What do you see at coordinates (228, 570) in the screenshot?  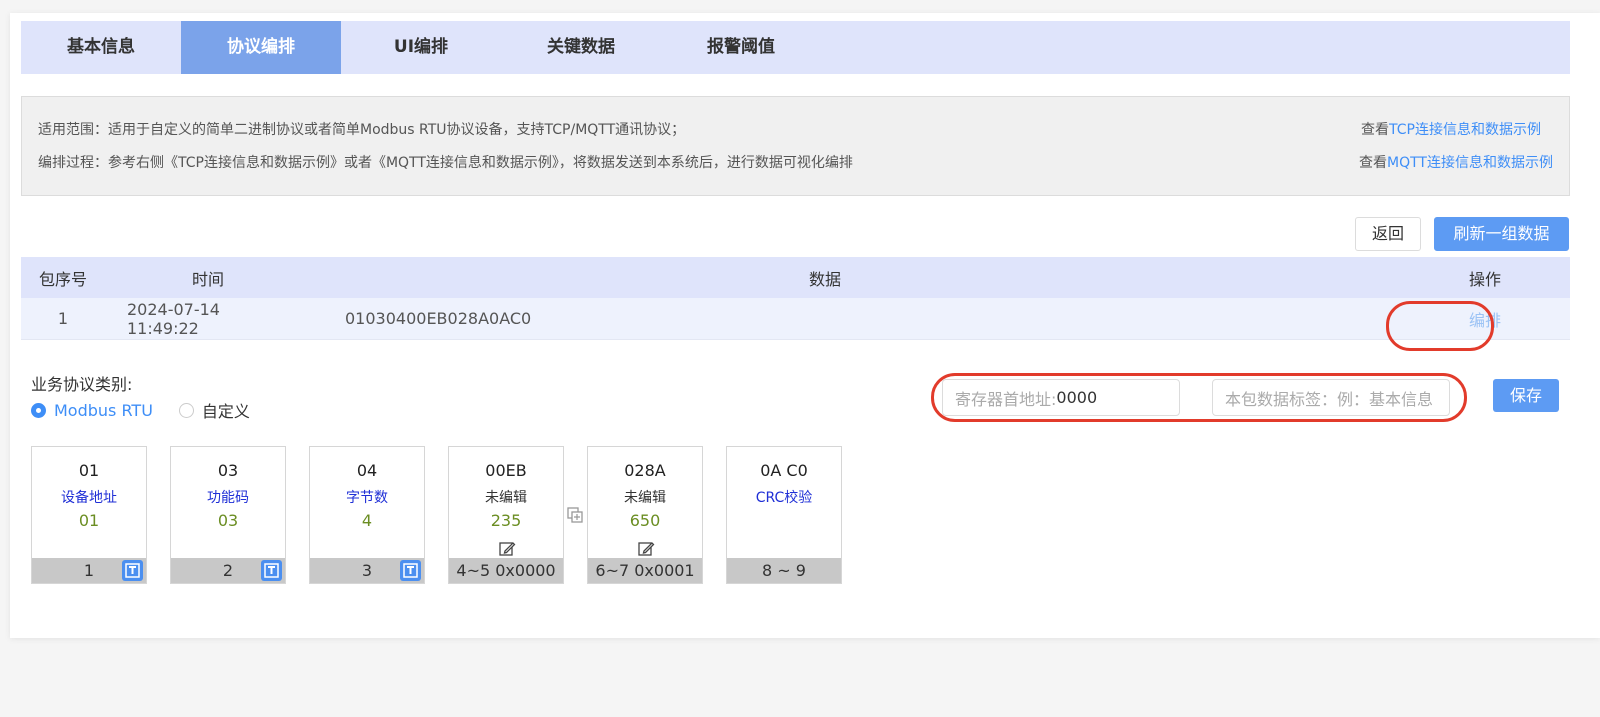 I see `block-range-text: 2` at bounding box center [228, 570].